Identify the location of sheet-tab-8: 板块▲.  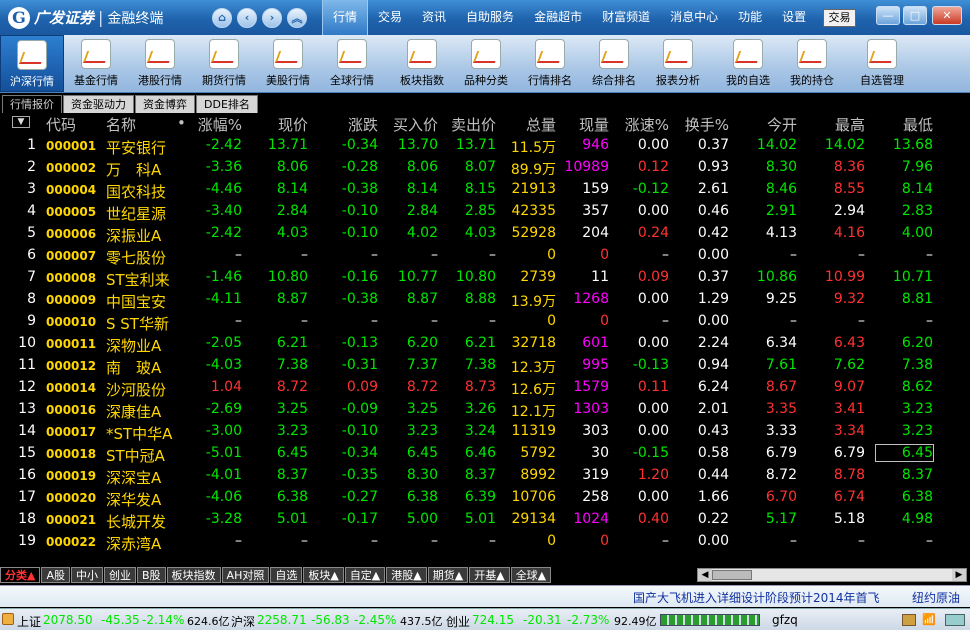
(323, 575).